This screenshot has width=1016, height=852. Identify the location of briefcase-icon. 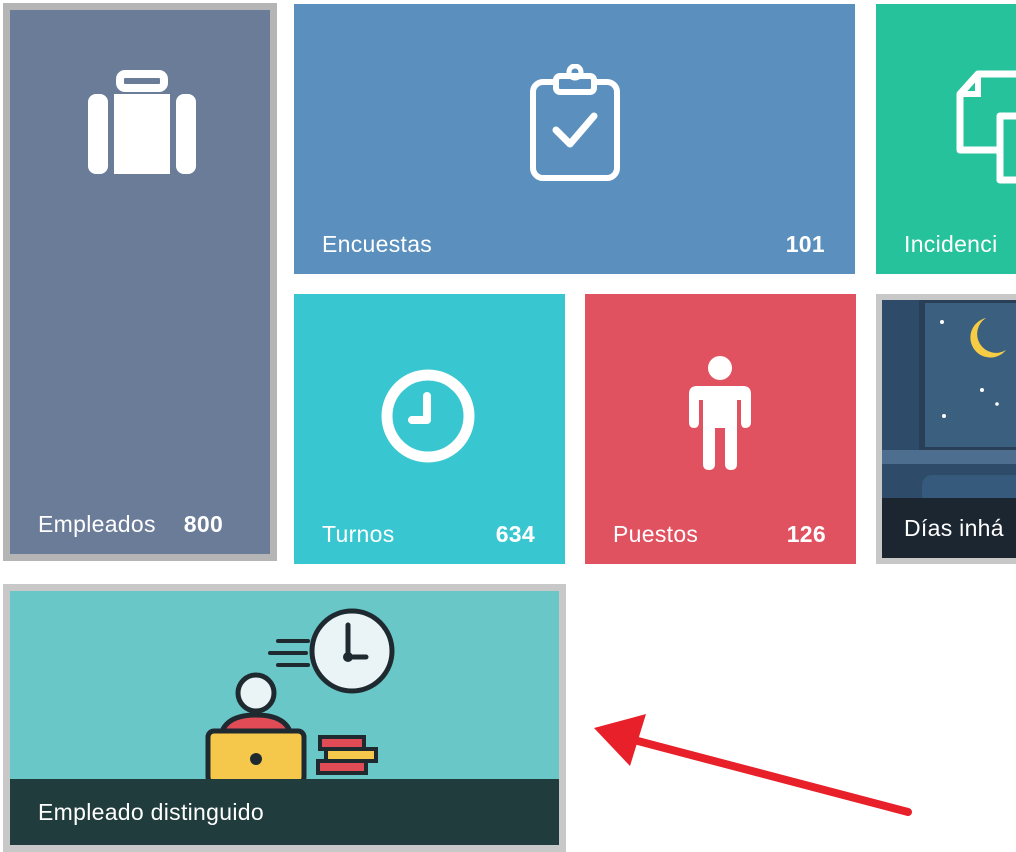
(142, 125).